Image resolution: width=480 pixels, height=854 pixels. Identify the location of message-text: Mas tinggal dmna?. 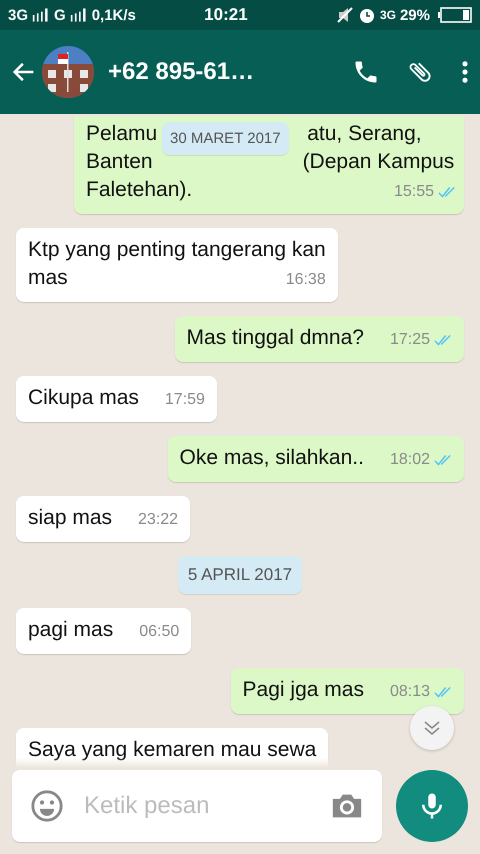
(275, 338).